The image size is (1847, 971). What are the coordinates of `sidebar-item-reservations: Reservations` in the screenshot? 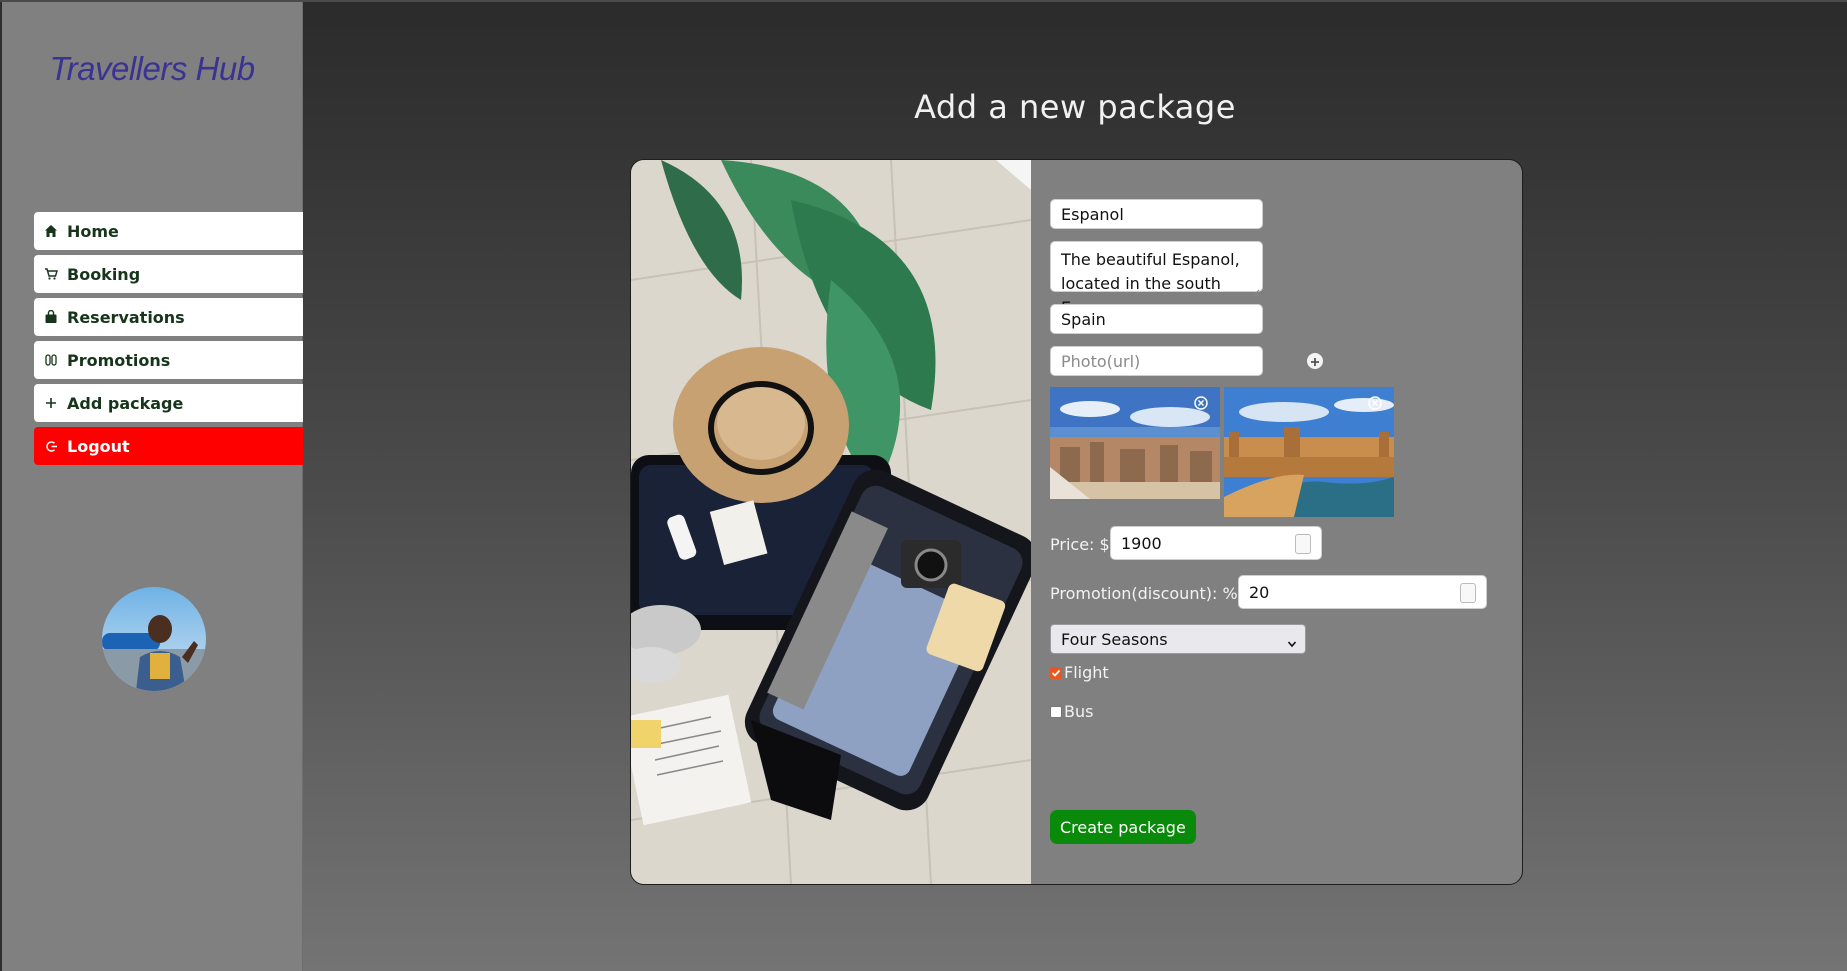 It's located at (169, 317).